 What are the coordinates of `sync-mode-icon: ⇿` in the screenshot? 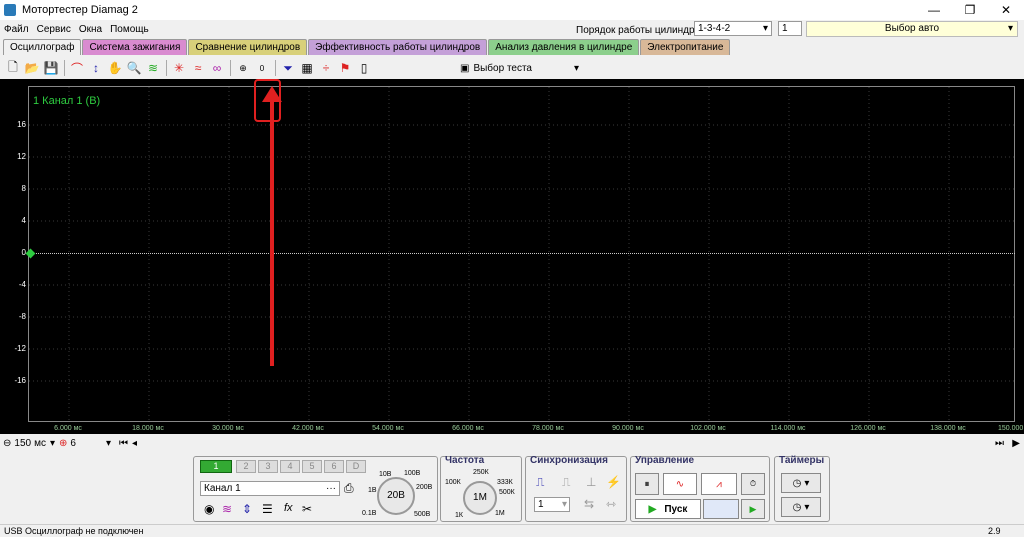 It's located at (611, 504).